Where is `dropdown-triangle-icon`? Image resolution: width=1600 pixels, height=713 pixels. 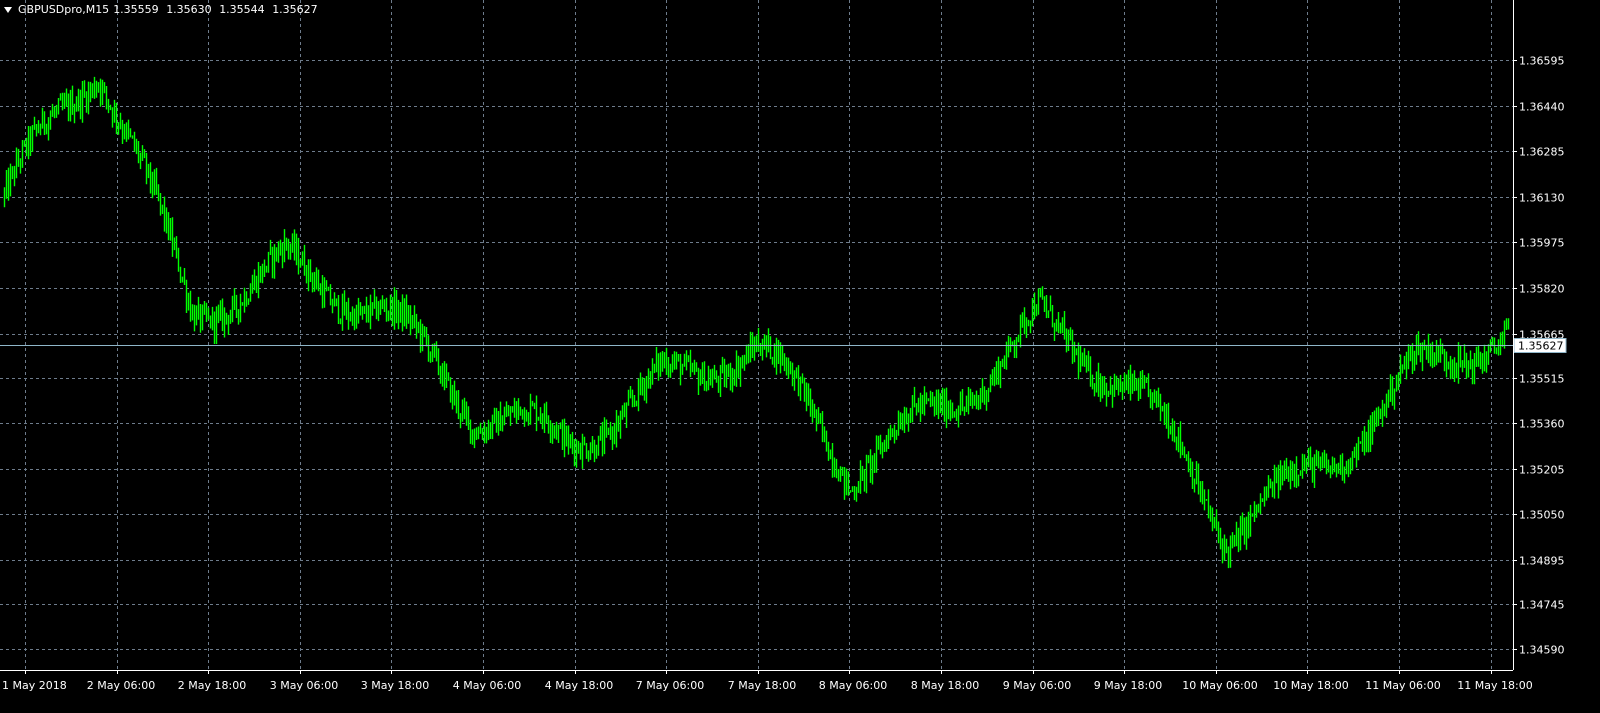
dropdown-triangle-icon is located at coordinates (8, 9).